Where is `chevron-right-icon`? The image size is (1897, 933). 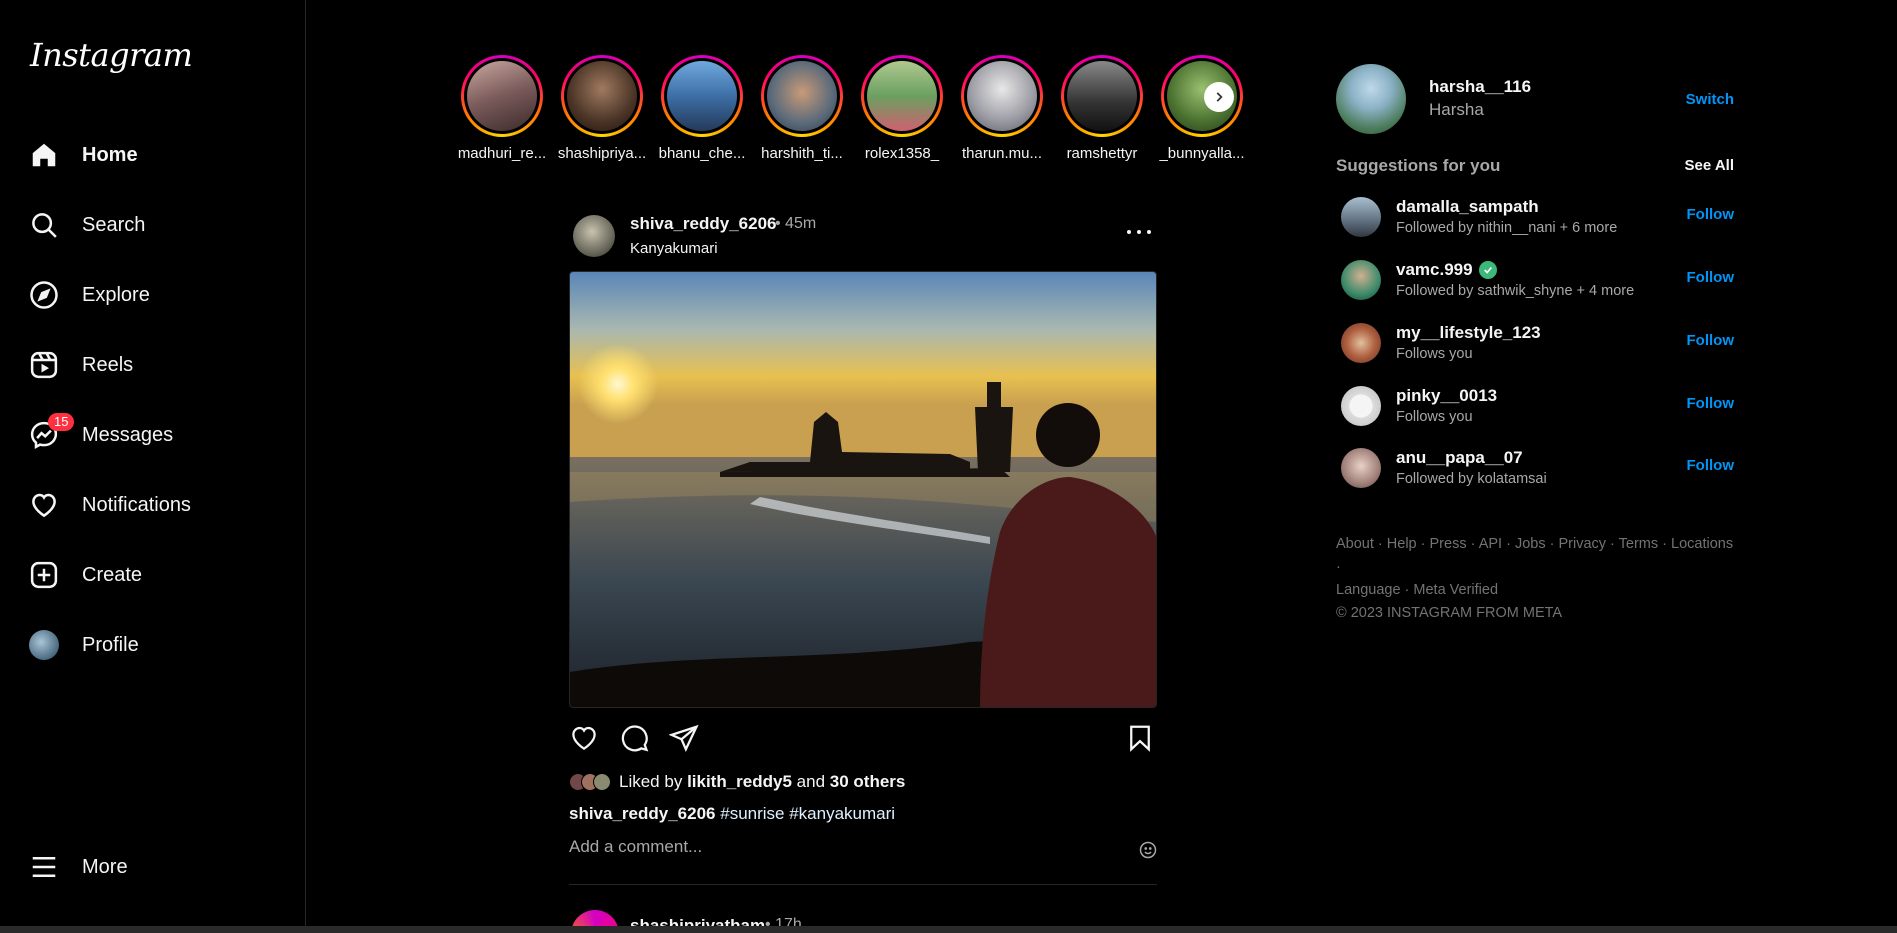 chevron-right-icon is located at coordinates (1219, 97).